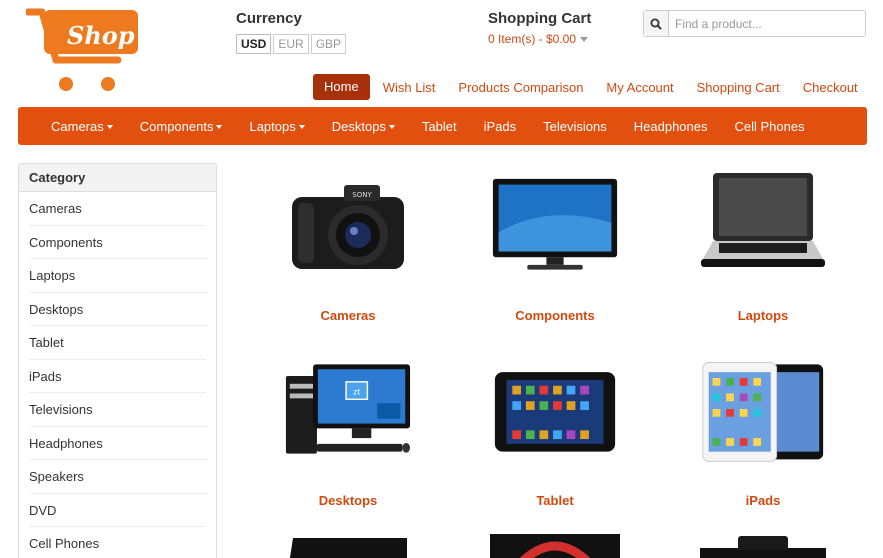 The width and height of the screenshot is (883, 558). I want to click on product-card-ipads: iPads, so click(763, 429).